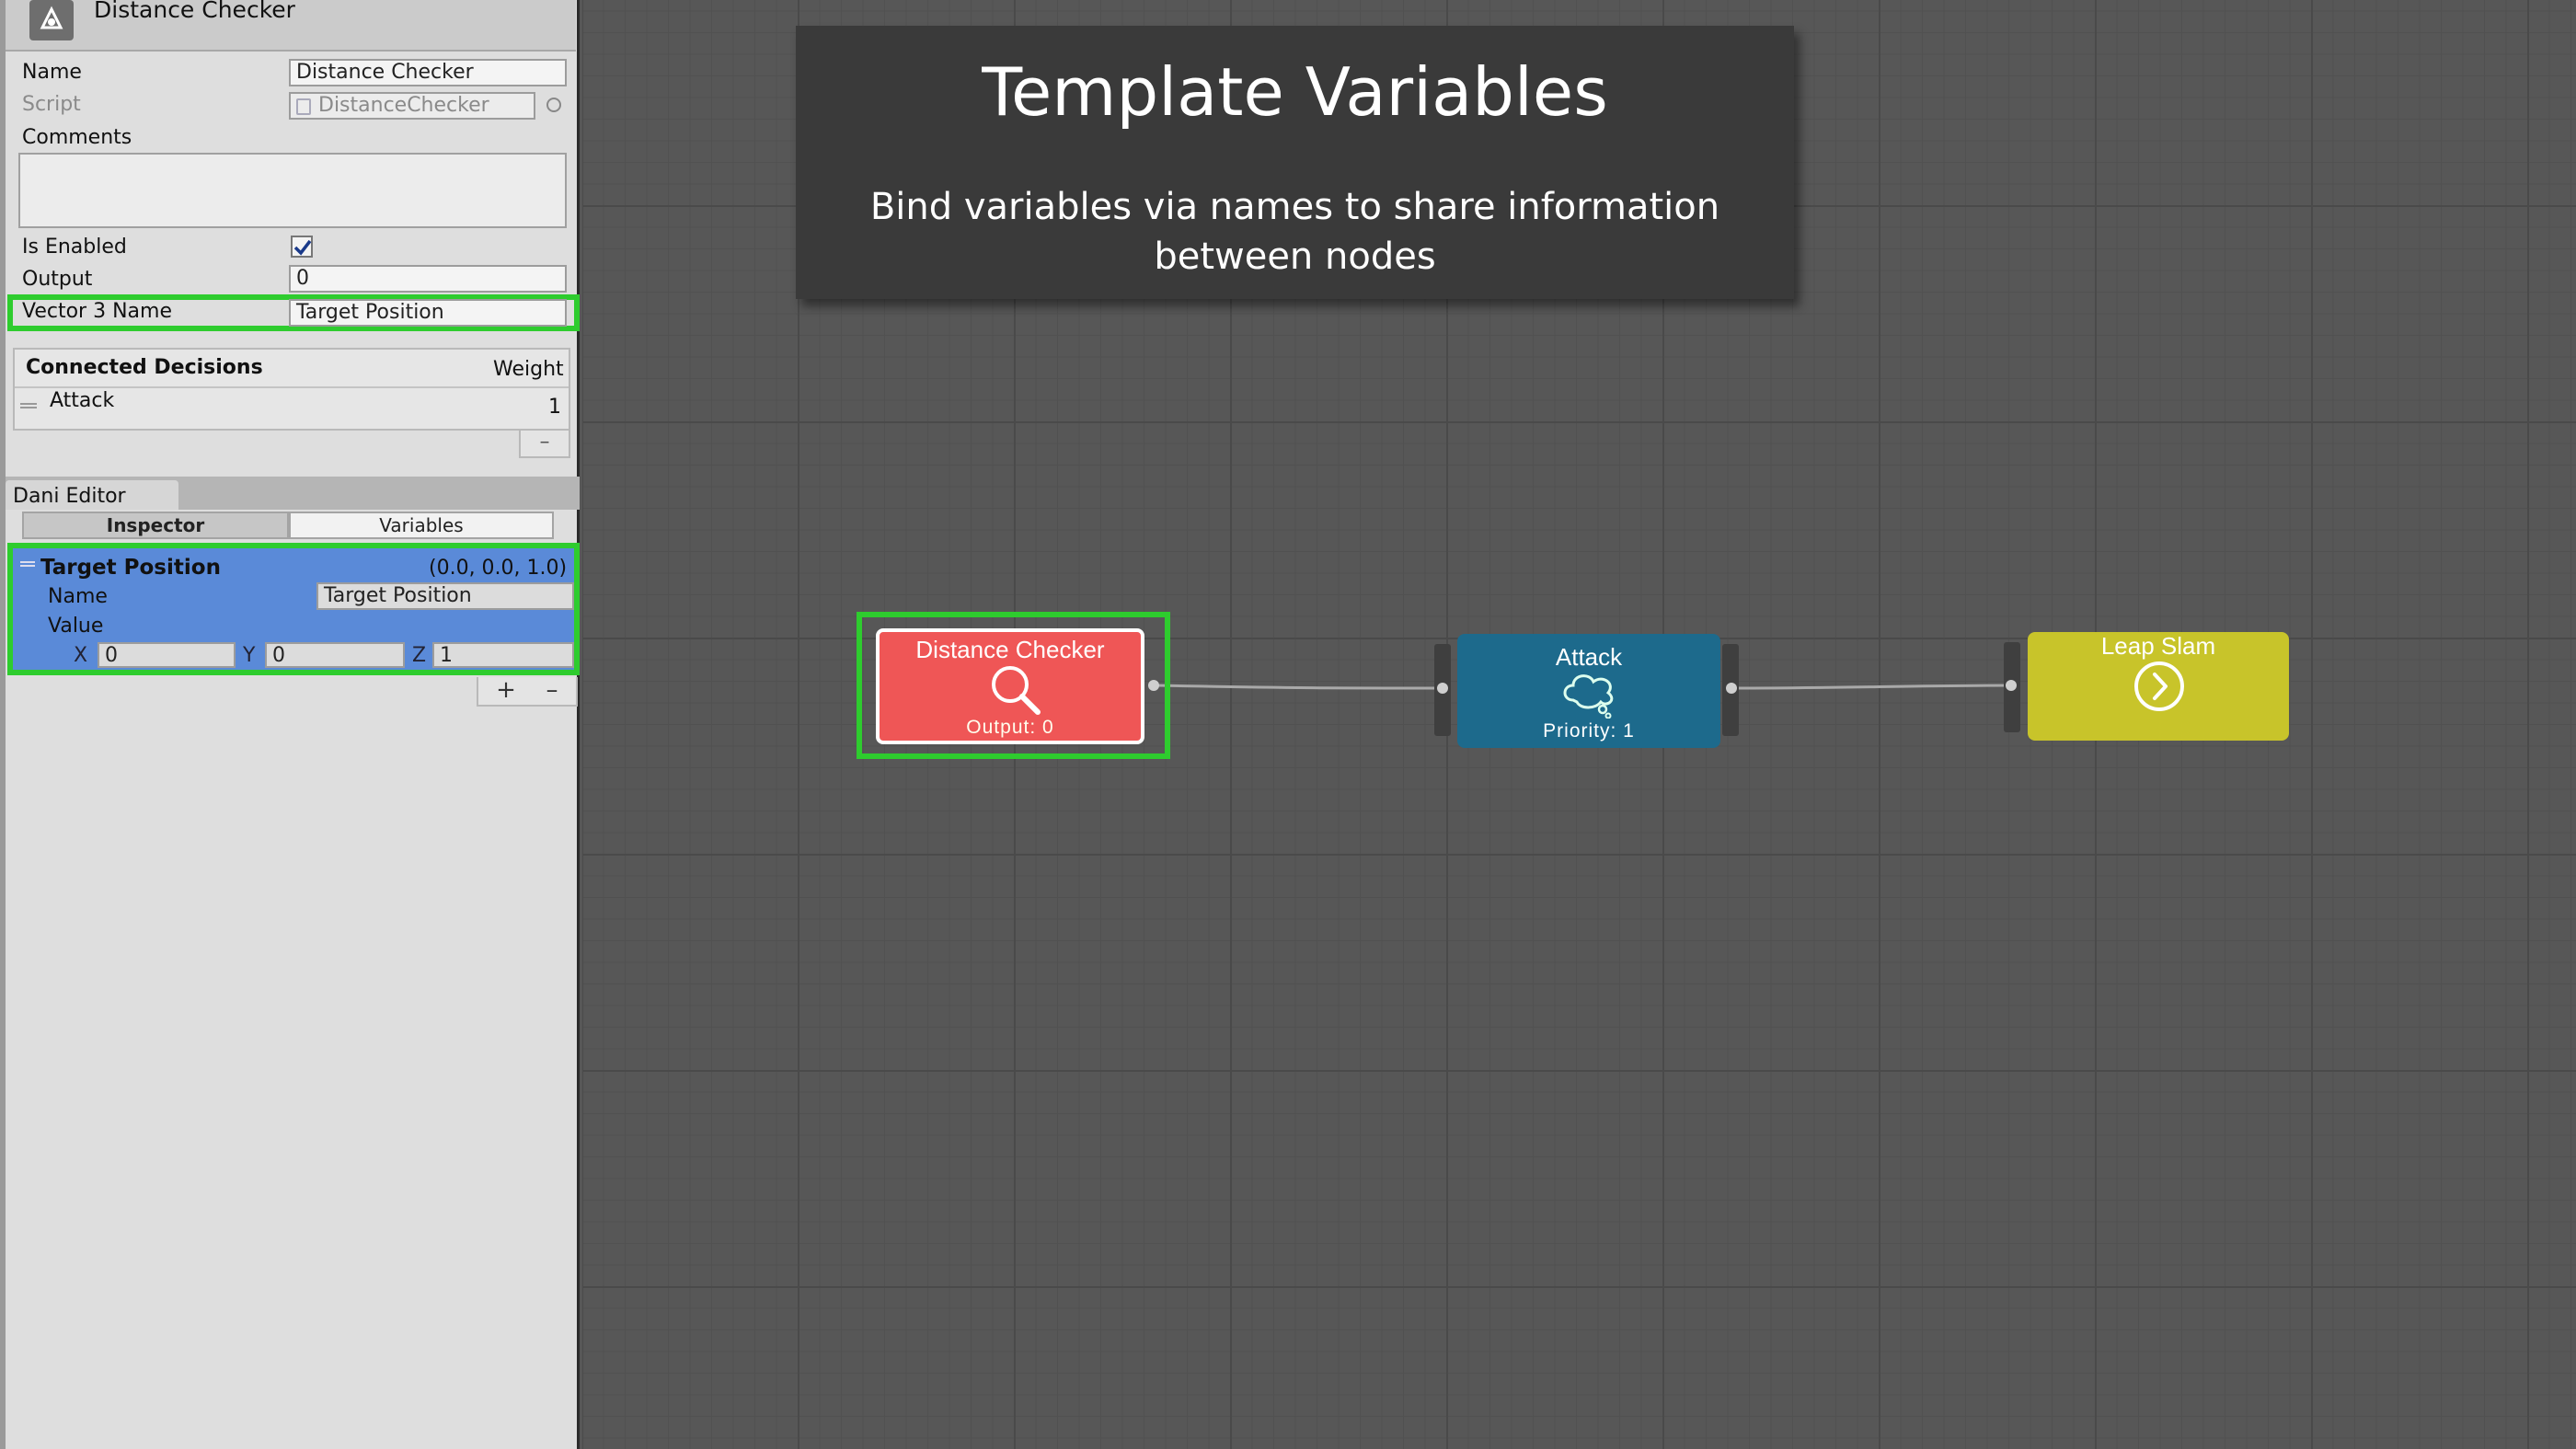 This screenshot has height=1449, width=2576. I want to click on thought-bubble-icon, so click(1588, 696).